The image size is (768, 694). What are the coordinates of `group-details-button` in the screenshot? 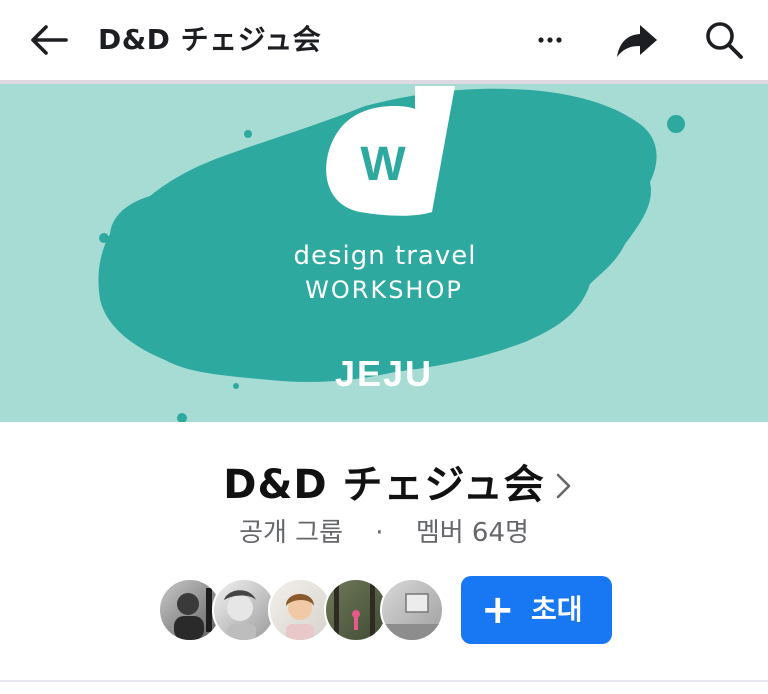 It's located at (564, 486).